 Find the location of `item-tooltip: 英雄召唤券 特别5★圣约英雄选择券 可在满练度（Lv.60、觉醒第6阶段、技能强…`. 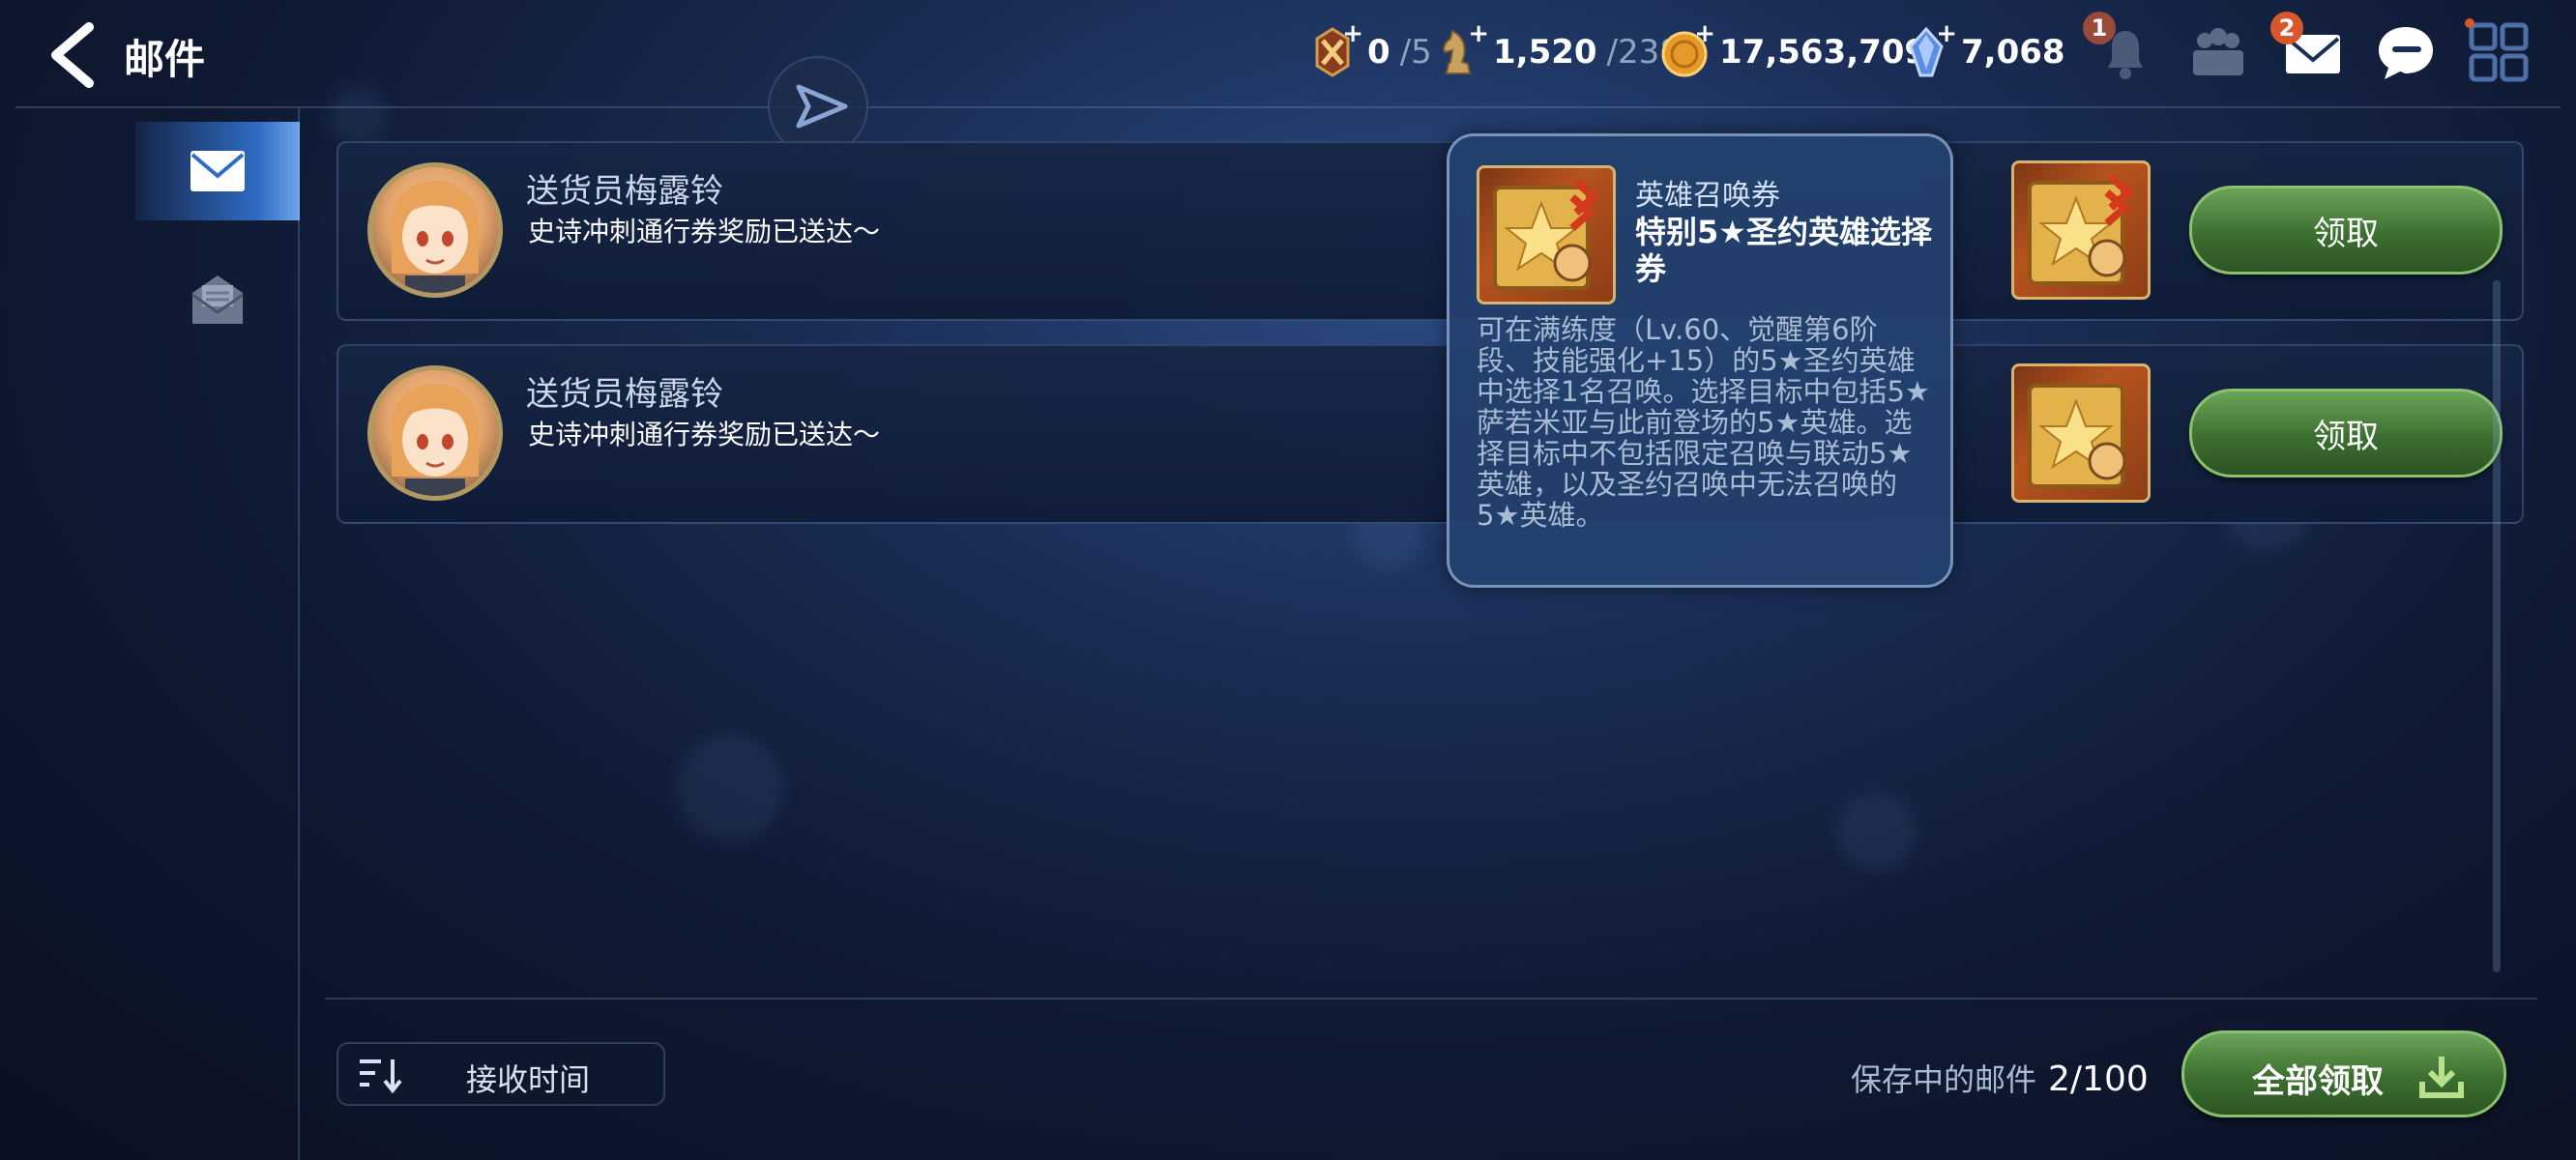

item-tooltip: 英雄召唤券 特别5★圣约英雄选择券 可在满练度（Lv.60、觉醒第6阶段、技能强… is located at coordinates (1700, 361).